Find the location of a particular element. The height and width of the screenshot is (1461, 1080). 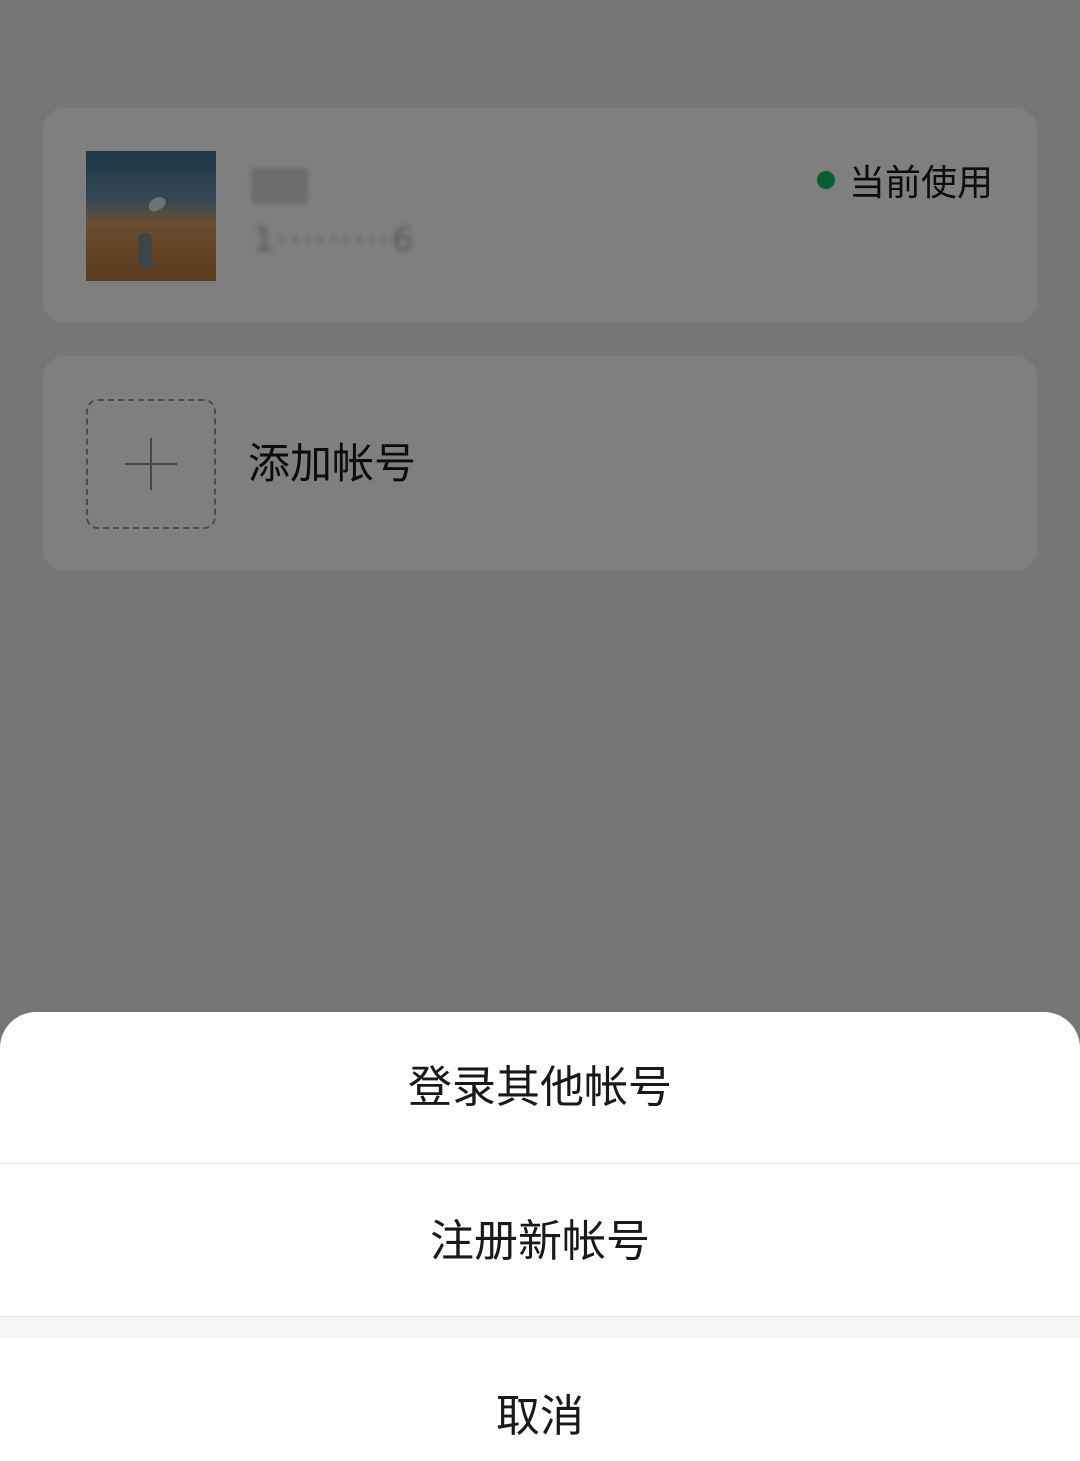

sheet-gap is located at coordinates (540, 1327).